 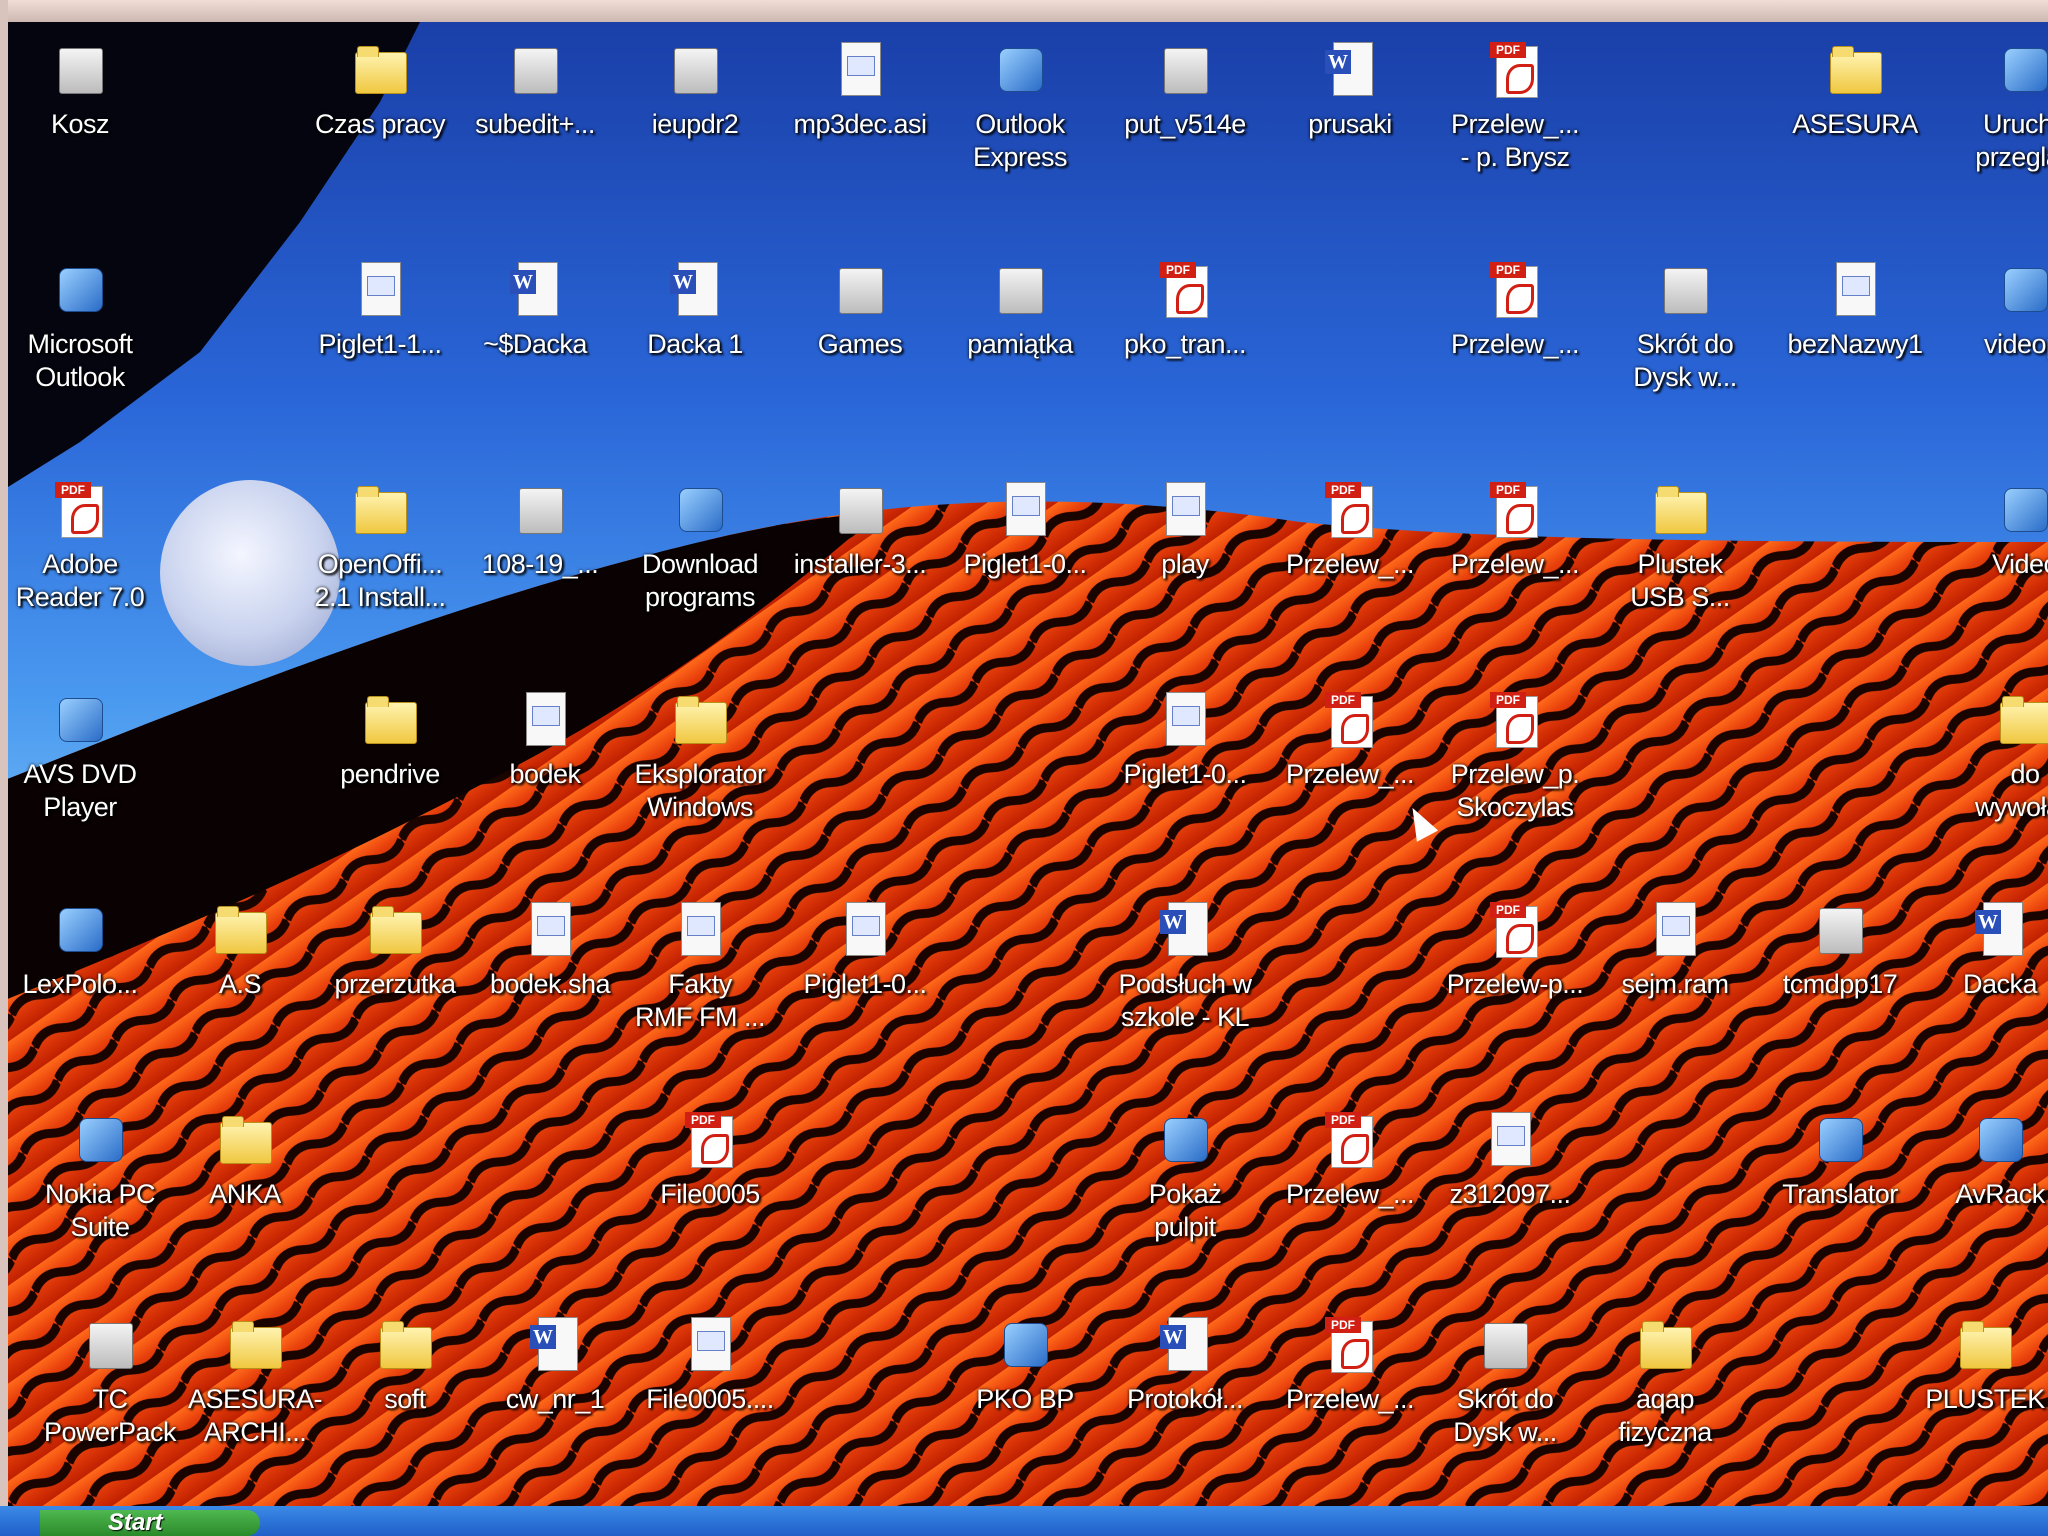 What do you see at coordinates (110, 1346) in the screenshot?
I see `tc-powerpack-icon` at bounding box center [110, 1346].